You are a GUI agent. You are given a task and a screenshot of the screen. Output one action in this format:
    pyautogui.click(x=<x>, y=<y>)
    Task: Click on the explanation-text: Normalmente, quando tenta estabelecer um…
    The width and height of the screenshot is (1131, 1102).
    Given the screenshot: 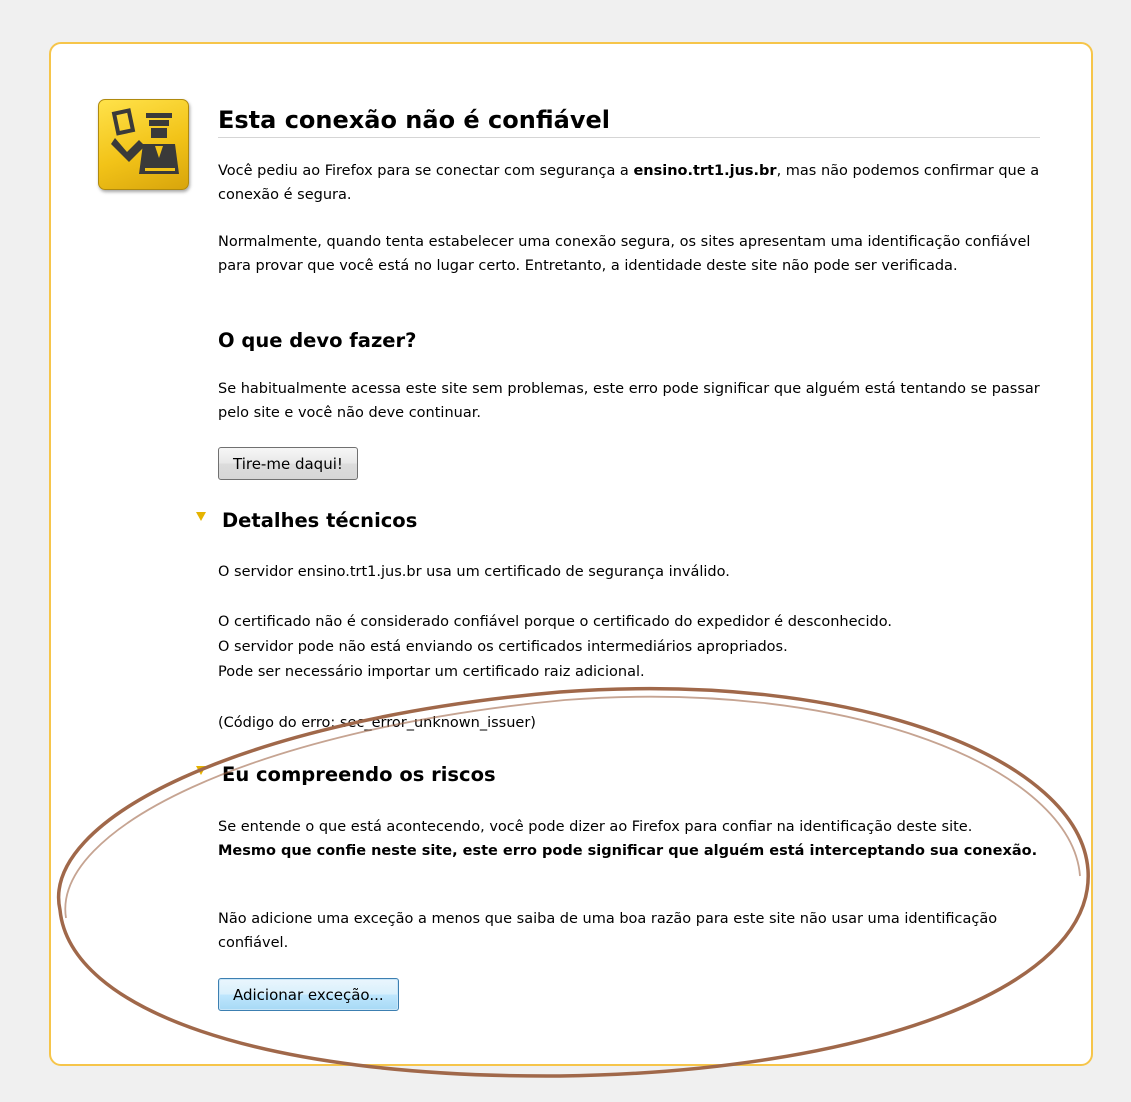 What is the action you would take?
    pyautogui.click(x=624, y=254)
    